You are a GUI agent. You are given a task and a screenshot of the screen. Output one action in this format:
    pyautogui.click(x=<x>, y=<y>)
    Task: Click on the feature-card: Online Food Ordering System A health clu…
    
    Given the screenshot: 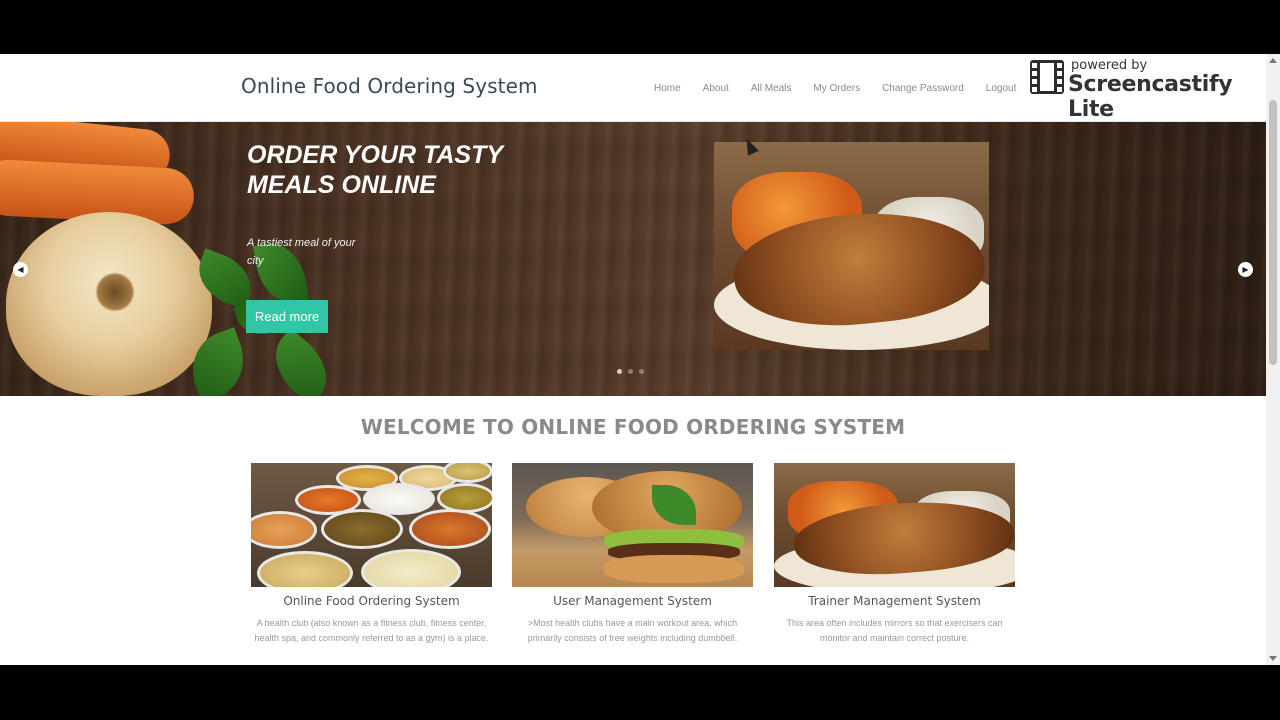 What is the action you would take?
    pyautogui.click(x=371, y=554)
    